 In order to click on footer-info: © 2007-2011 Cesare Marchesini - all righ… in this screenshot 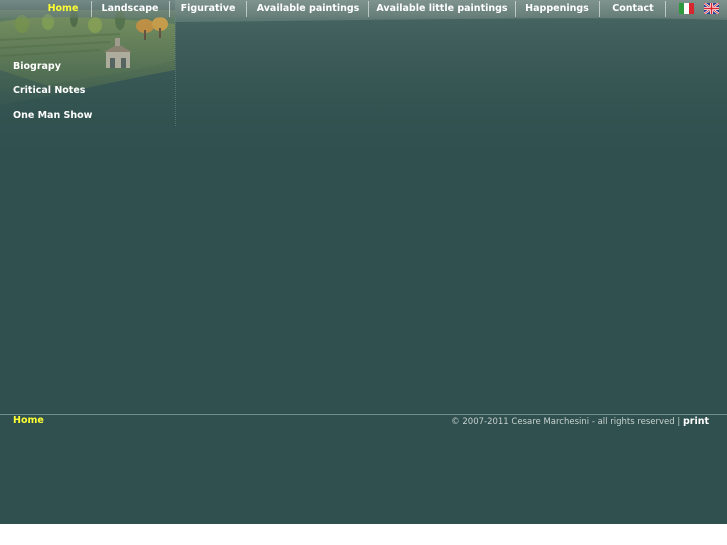, I will do `click(580, 421)`.